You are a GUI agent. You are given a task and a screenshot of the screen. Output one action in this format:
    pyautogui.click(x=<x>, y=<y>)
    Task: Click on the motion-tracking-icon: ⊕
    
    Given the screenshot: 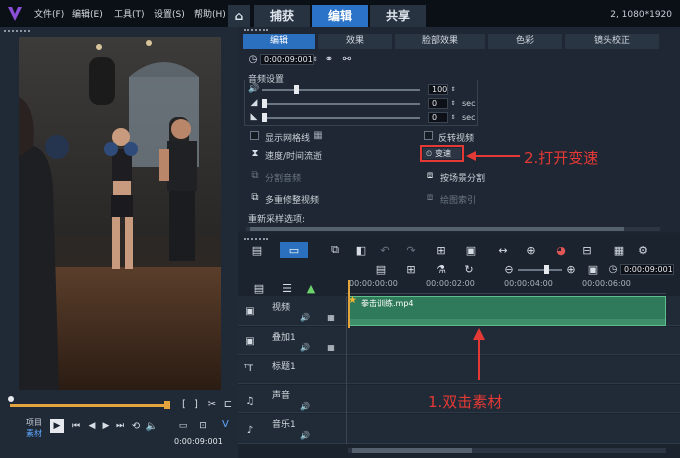 What is the action you would take?
    pyautogui.click(x=531, y=250)
    